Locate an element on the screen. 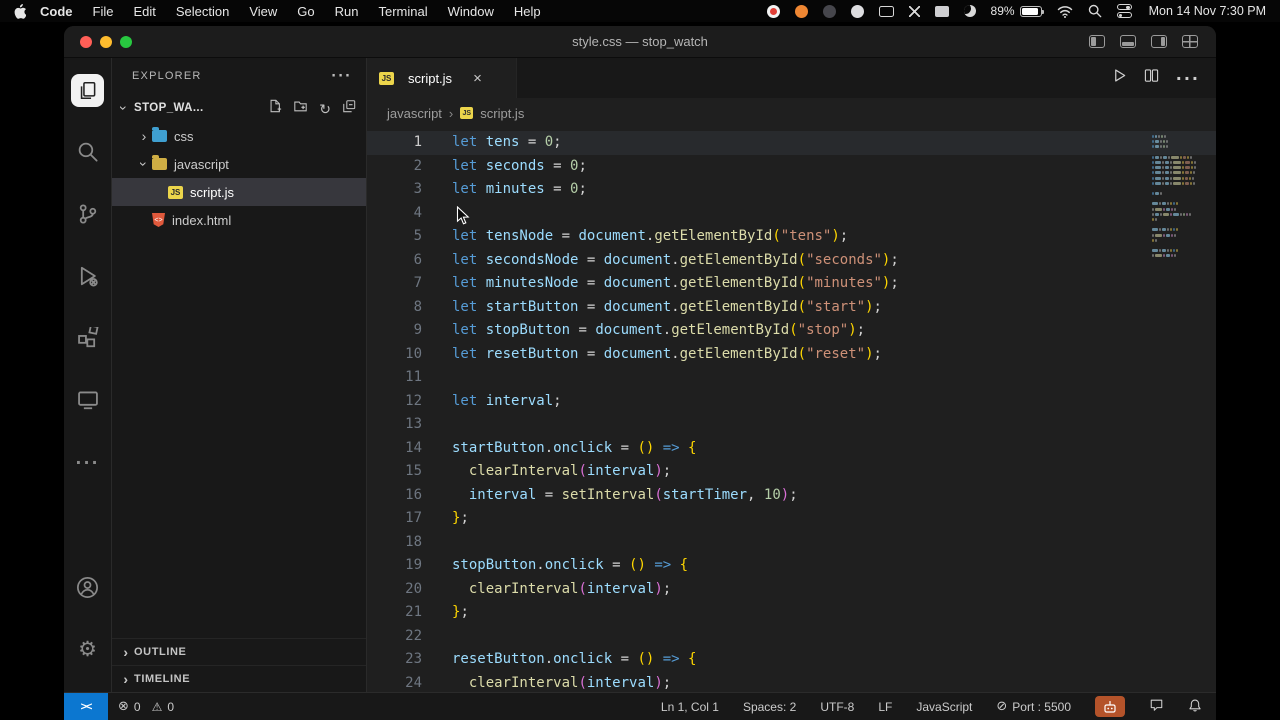 The height and width of the screenshot is (720, 1280). remote-indicator is located at coordinates (86, 706).